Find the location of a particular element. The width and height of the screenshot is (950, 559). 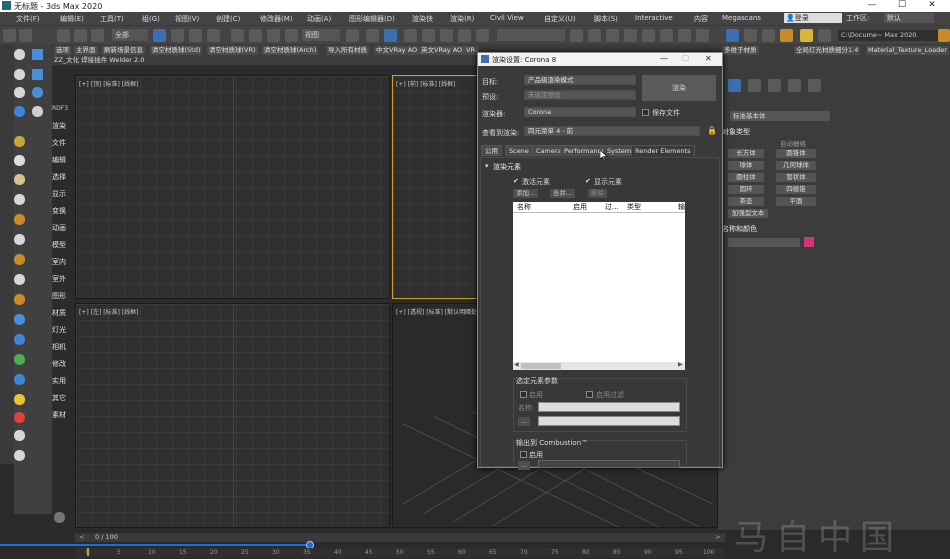

move-icon is located at coordinates (237, 35).